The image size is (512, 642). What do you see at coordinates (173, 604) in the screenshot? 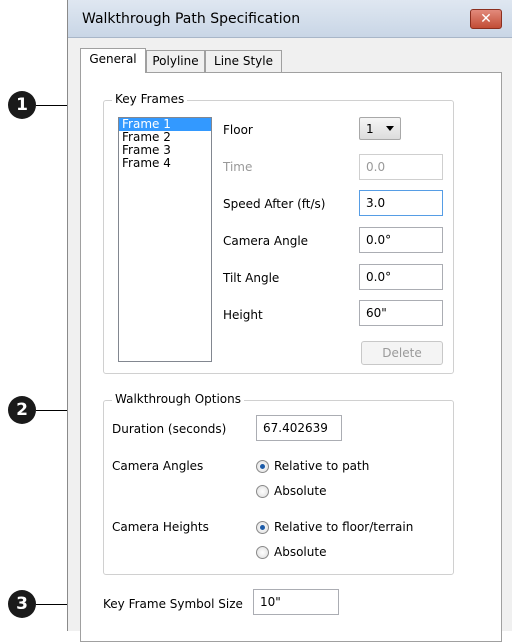
I see `key-frame-symbol-size-label: Key Frame Symbol Size` at bounding box center [173, 604].